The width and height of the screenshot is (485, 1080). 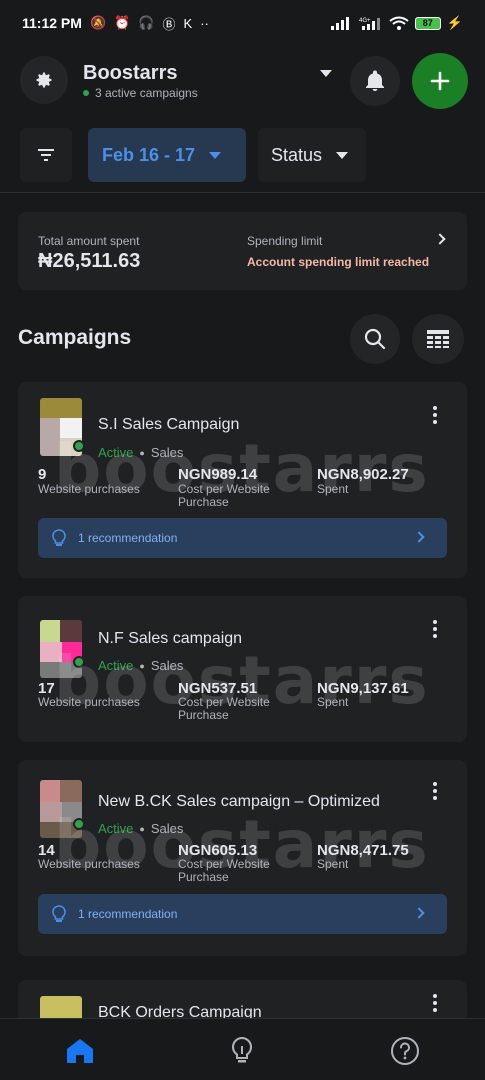 What do you see at coordinates (75, 337) in the screenshot?
I see `campaigns-heading: Campaigns` at bounding box center [75, 337].